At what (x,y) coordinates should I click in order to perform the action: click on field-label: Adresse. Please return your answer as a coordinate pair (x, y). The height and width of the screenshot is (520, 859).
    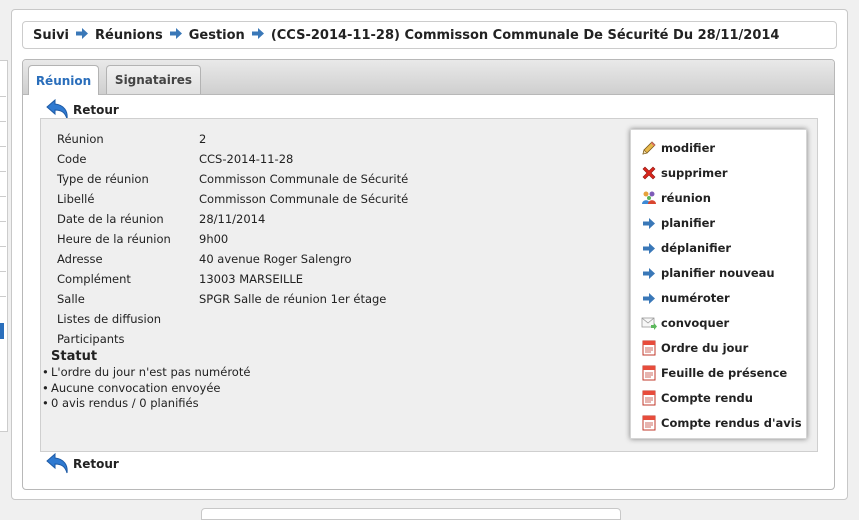
    Looking at the image, I should click on (80, 259).